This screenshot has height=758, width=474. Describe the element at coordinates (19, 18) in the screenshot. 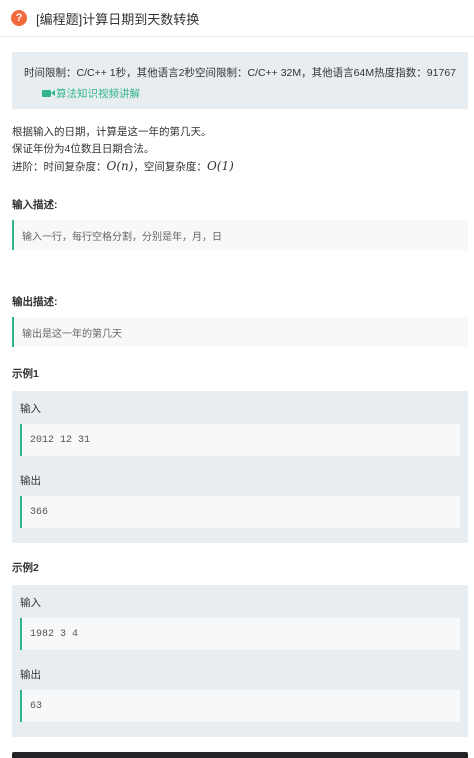

I see `question-icon: ?` at that location.